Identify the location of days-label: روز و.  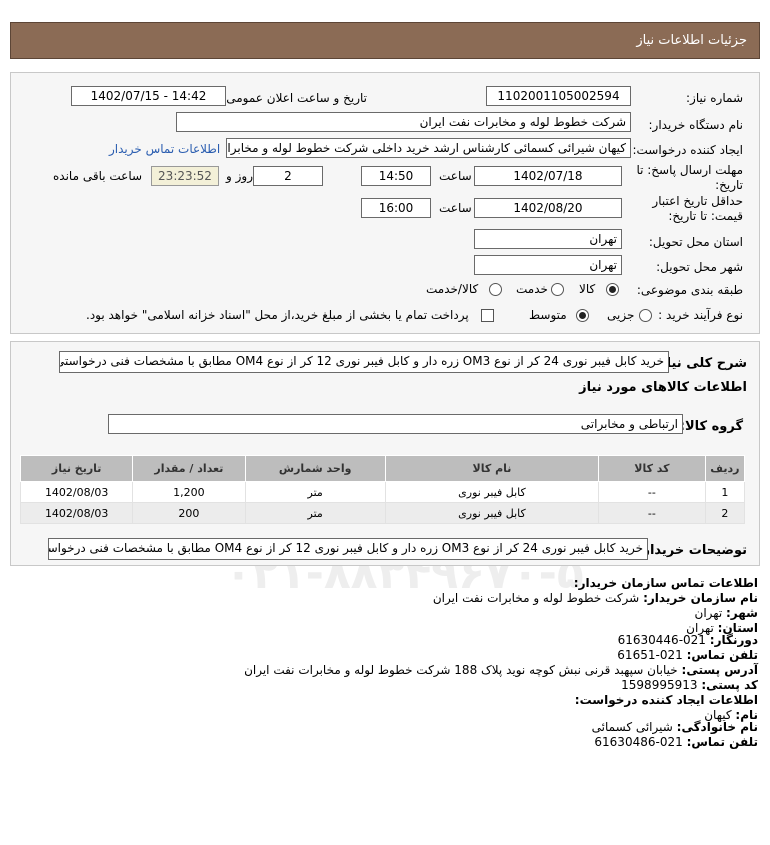
(239, 176).